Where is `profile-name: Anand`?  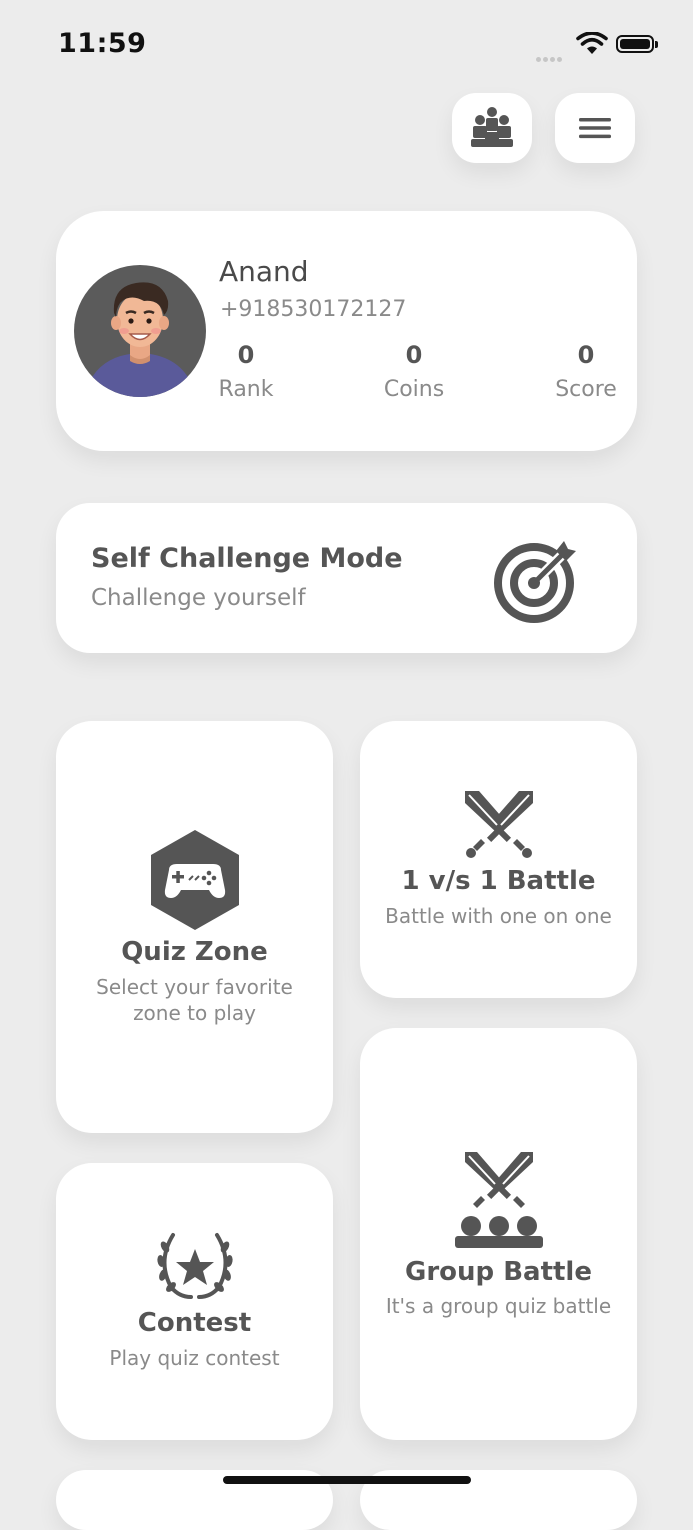 profile-name: Anand is located at coordinates (264, 271).